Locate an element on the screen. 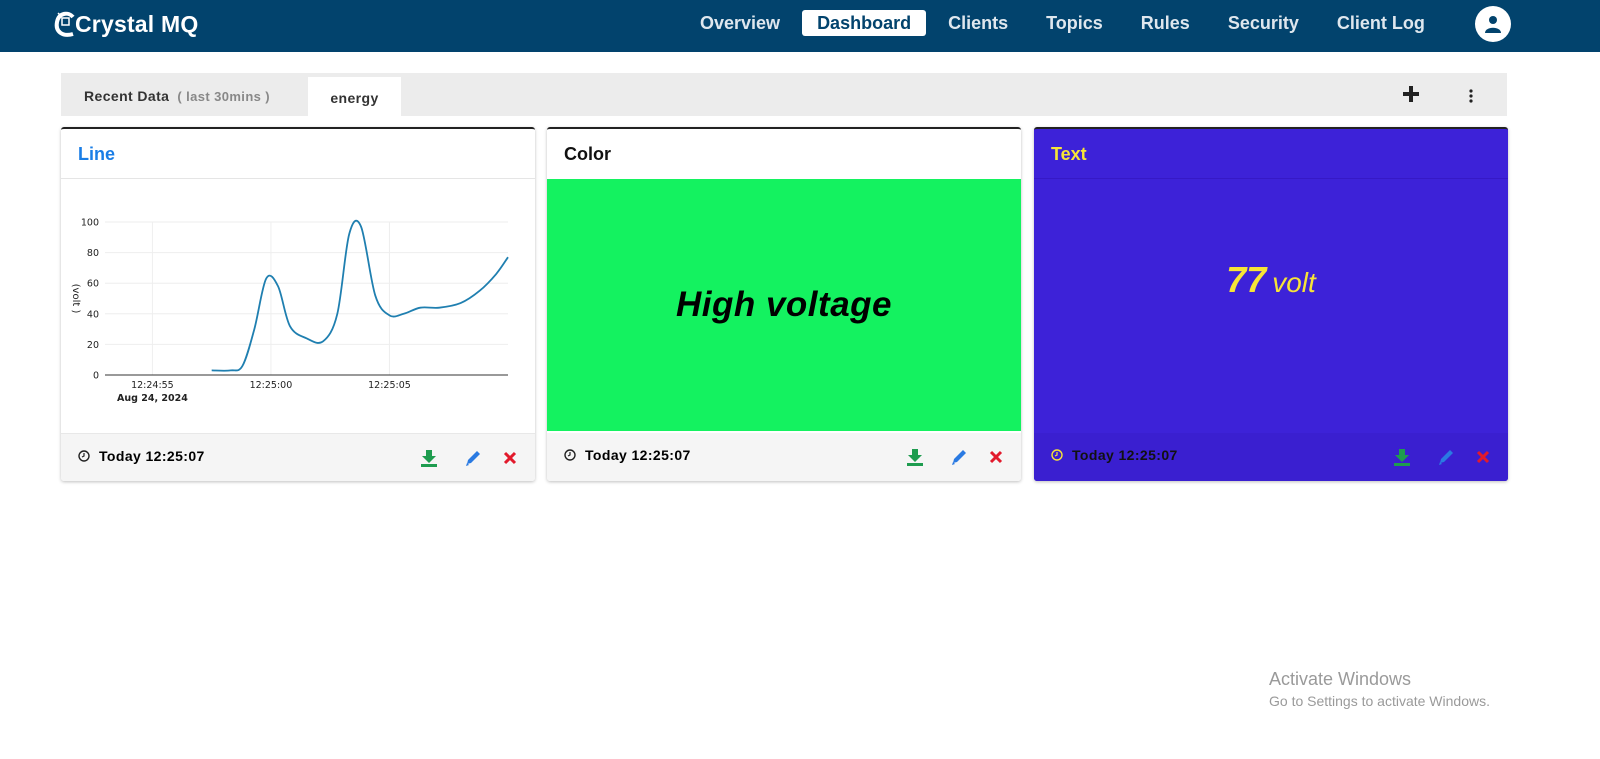 This screenshot has height=759, width=1600. x-tick-label: 12:25:00 is located at coordinates (271, 385).